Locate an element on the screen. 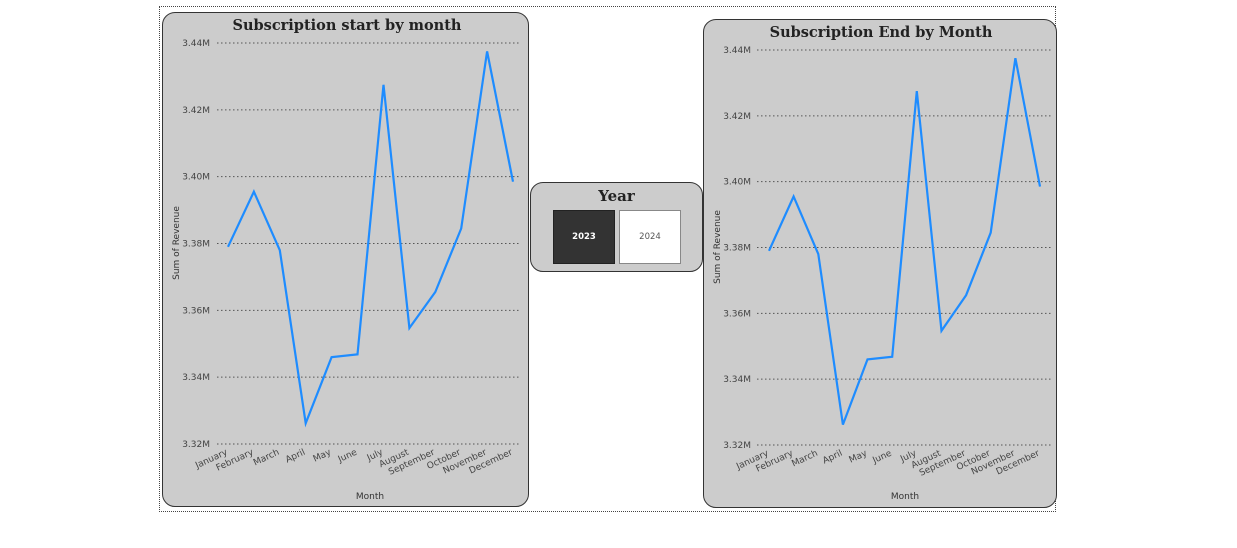  end-chart-title: Subscription End by Month is located at coordinates (881, 32).